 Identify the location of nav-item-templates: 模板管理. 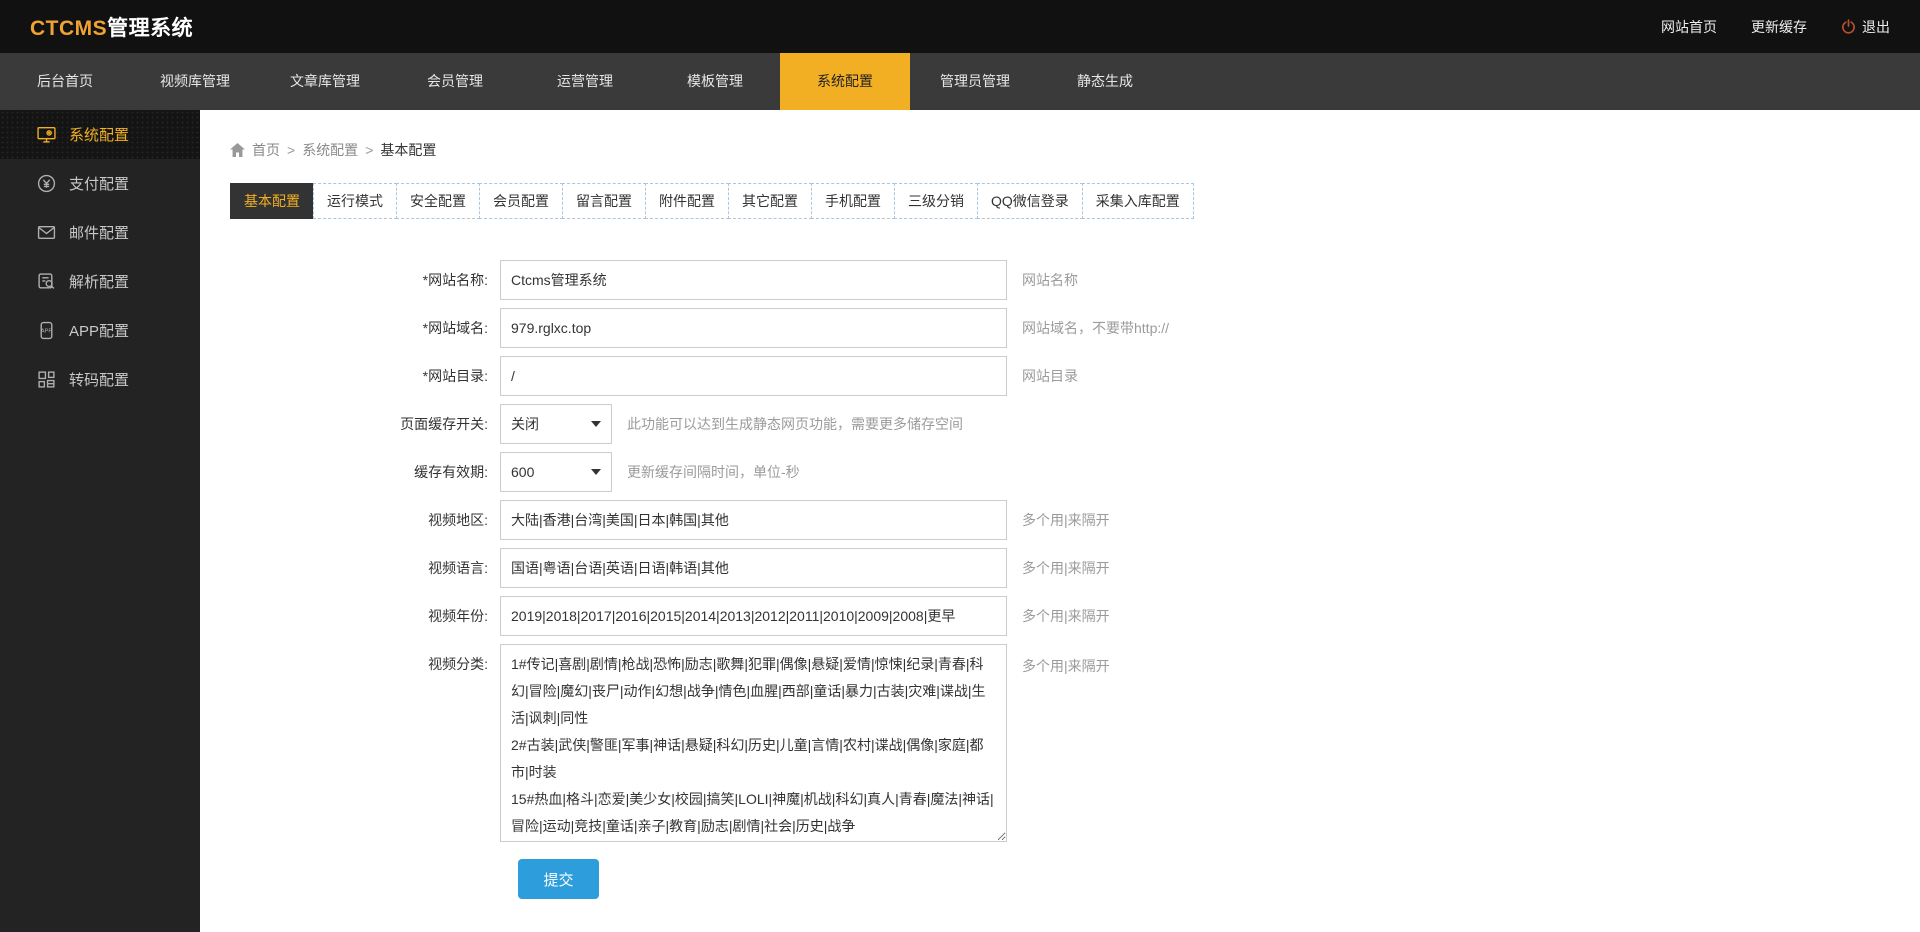
(715, 81).